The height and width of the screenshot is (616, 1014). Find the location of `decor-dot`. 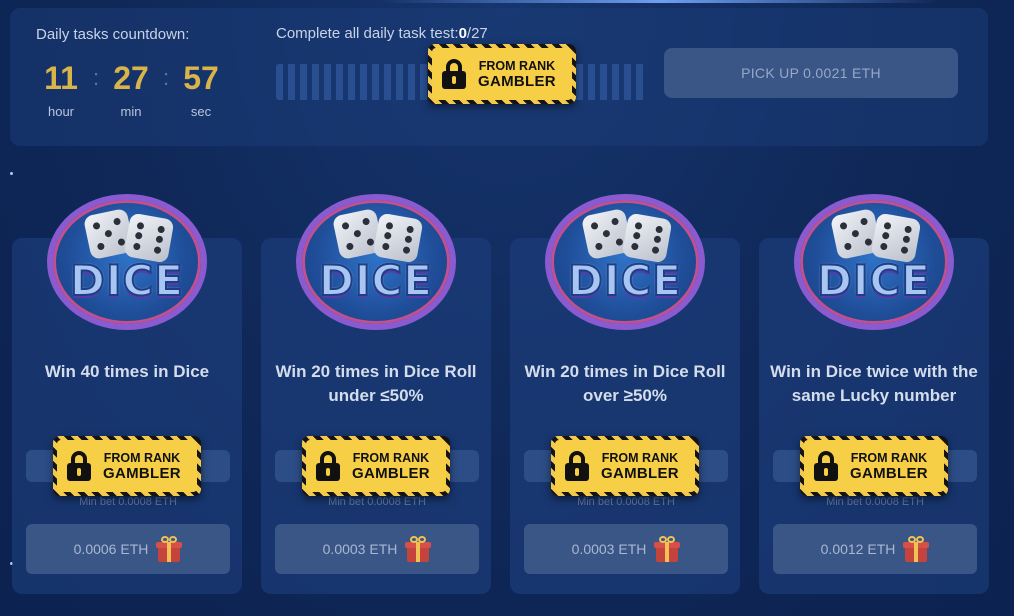

decor-dot is located at coordinates (11, 173).